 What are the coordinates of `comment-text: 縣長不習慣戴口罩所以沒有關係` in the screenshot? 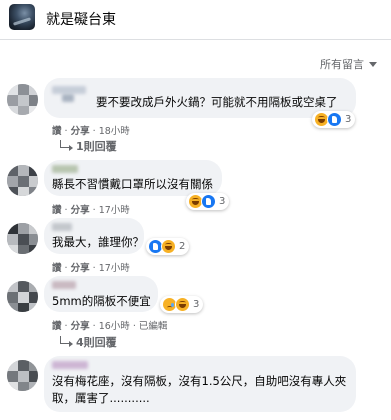 It's located at (132, 184).